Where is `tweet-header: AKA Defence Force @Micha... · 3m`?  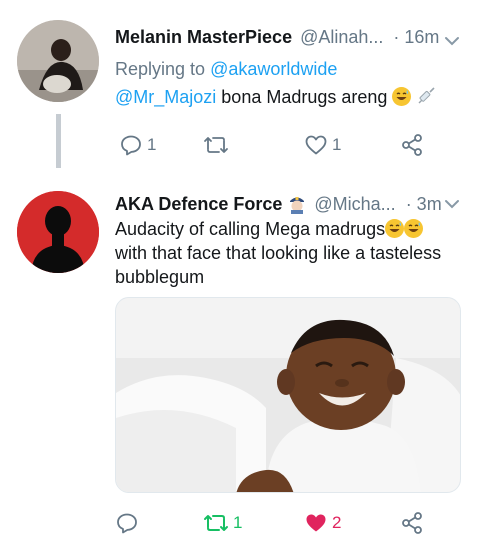
tweet-header: AKA Defence Force @Micha... · 3m is located at coordinates (278, 204).